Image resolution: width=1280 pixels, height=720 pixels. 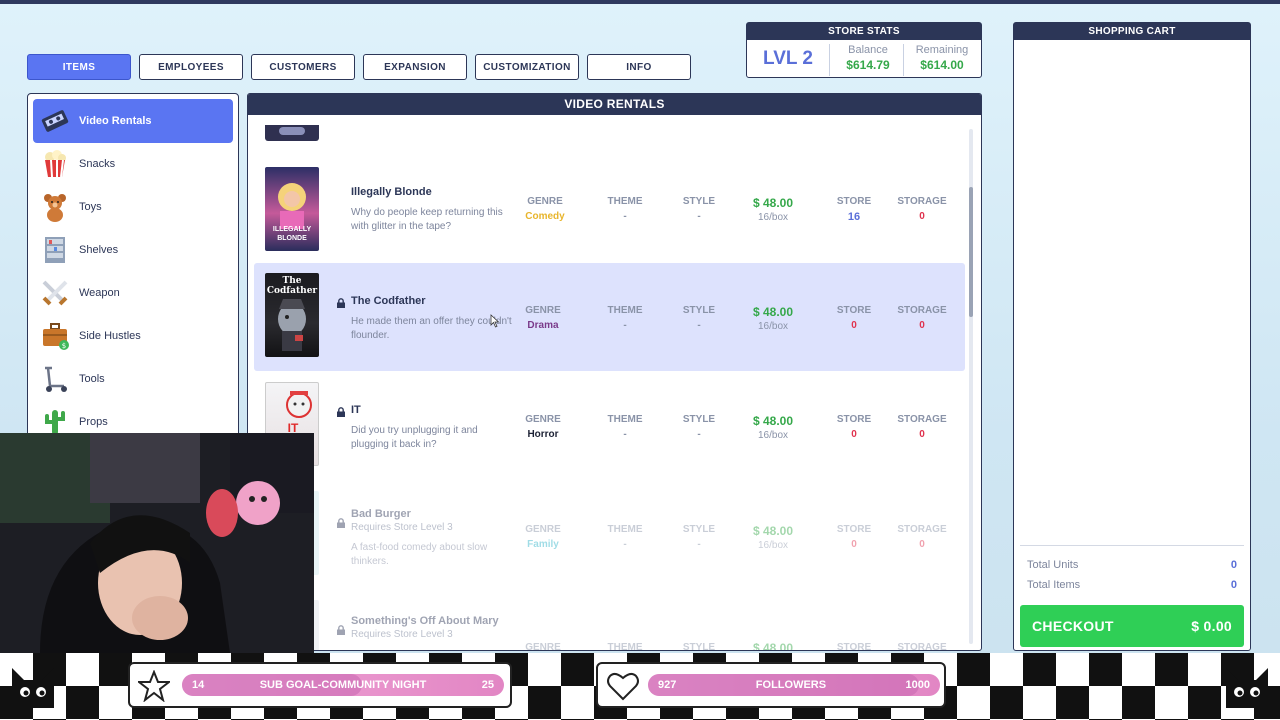 What do you see at coordinates (864, 31) in the screenshot?
I see `store-stats-title: STORE STATS` at bounding box center [864, 31].